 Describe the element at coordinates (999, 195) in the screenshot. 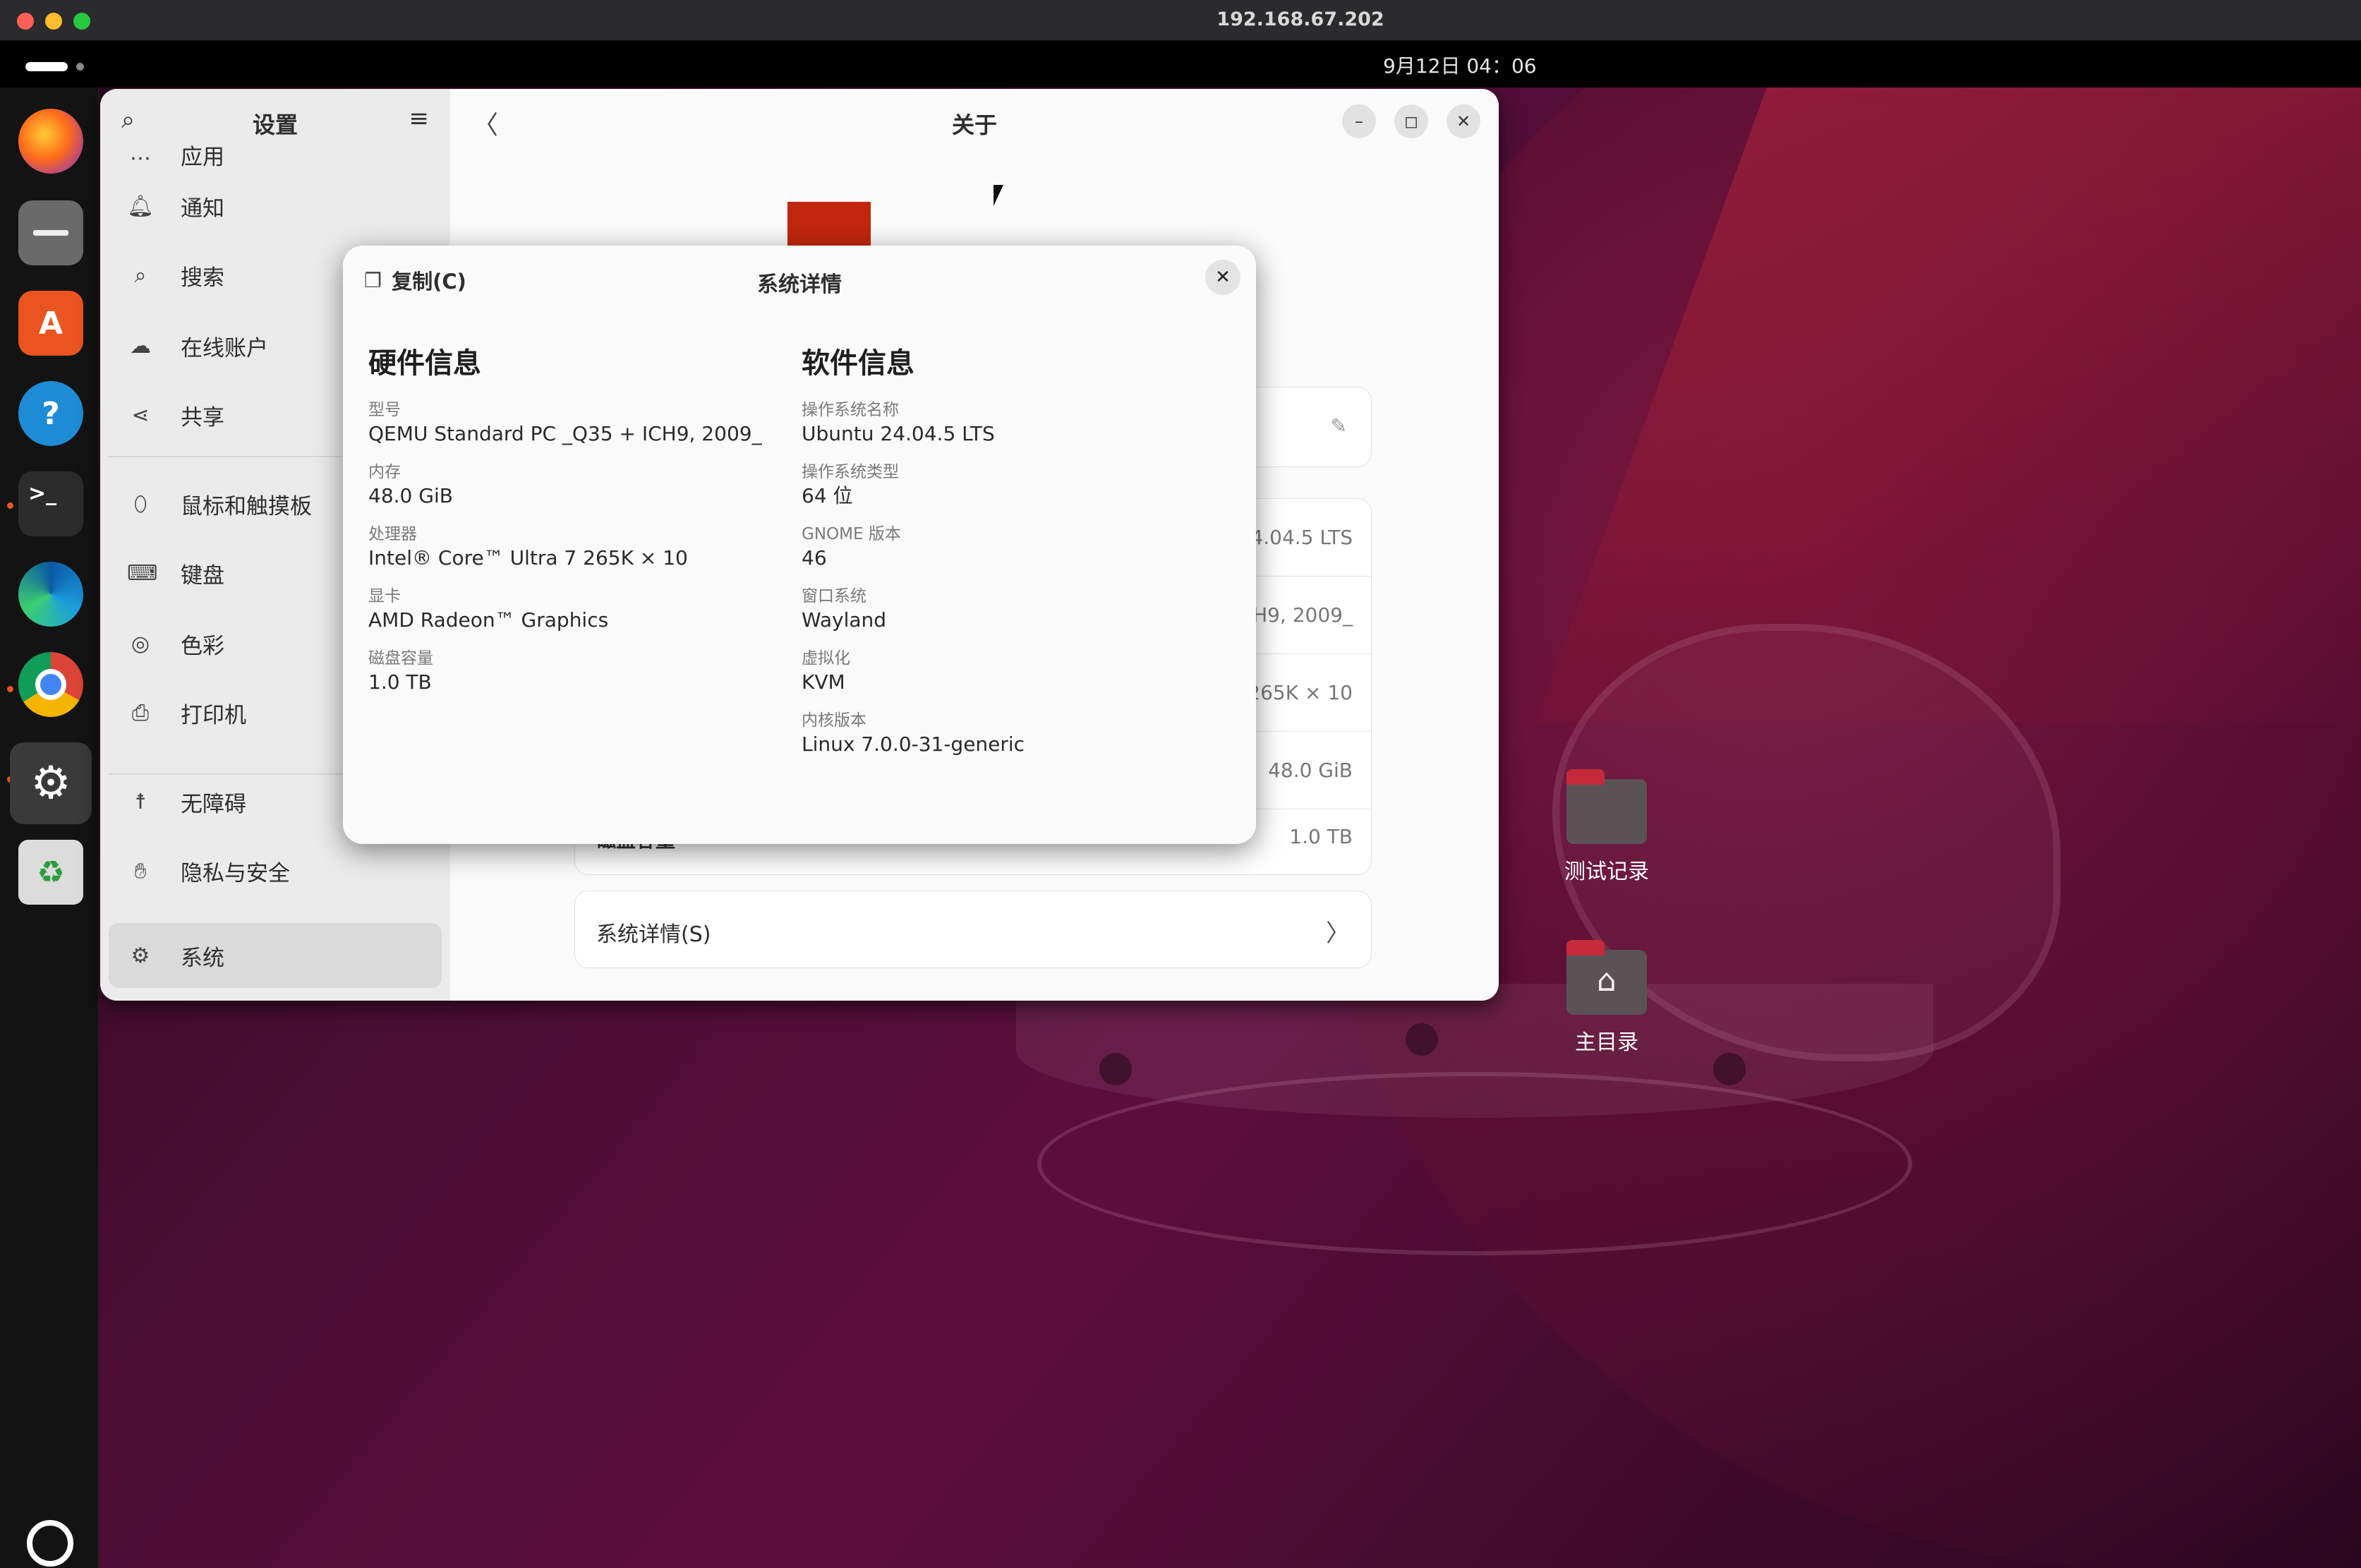

I see `mouse-cursor` at that location.